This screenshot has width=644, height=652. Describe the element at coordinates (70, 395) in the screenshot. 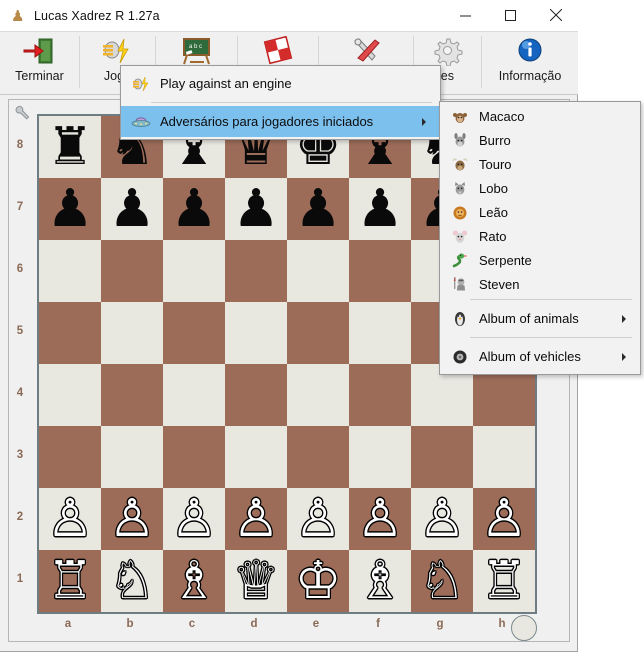

I see `board-square-a4` at that location.